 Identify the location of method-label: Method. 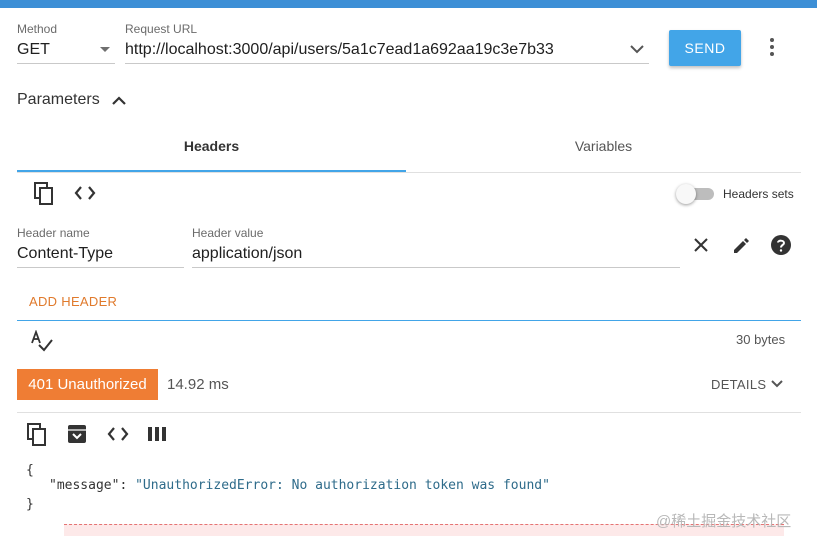
(37, 29).